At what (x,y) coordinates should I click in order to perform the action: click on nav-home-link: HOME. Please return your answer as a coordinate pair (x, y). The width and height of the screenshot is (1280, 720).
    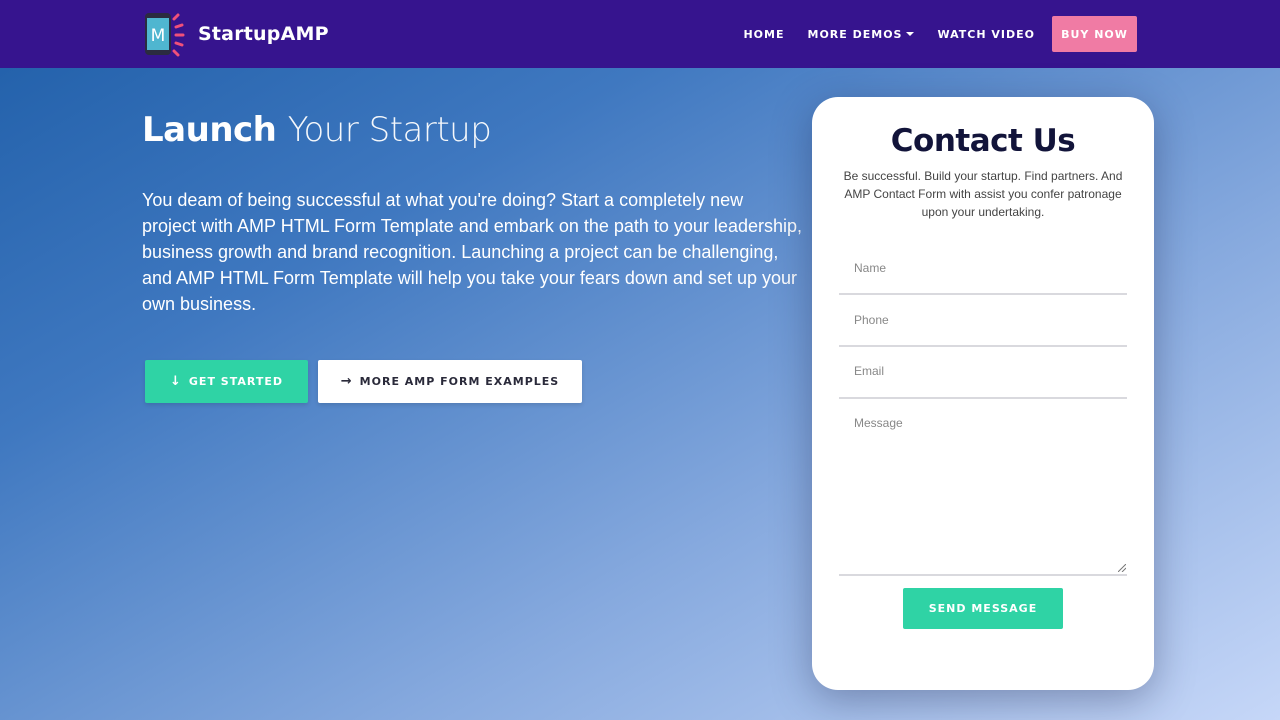
    Looking at the image, I should click on (763, 34).